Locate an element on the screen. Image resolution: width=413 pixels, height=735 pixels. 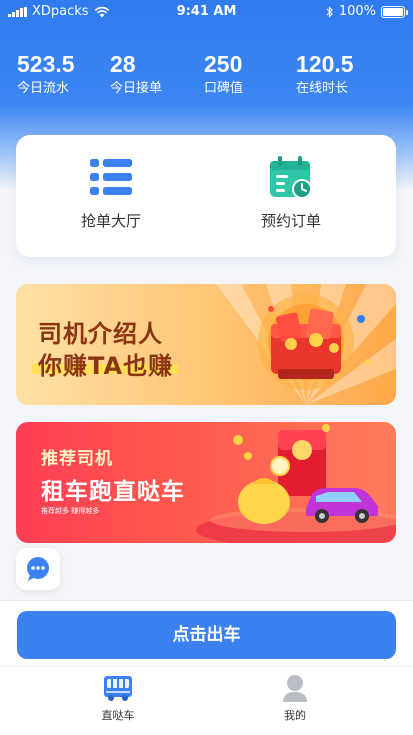
stat-value: 28 is located at coordinates (123, 64).